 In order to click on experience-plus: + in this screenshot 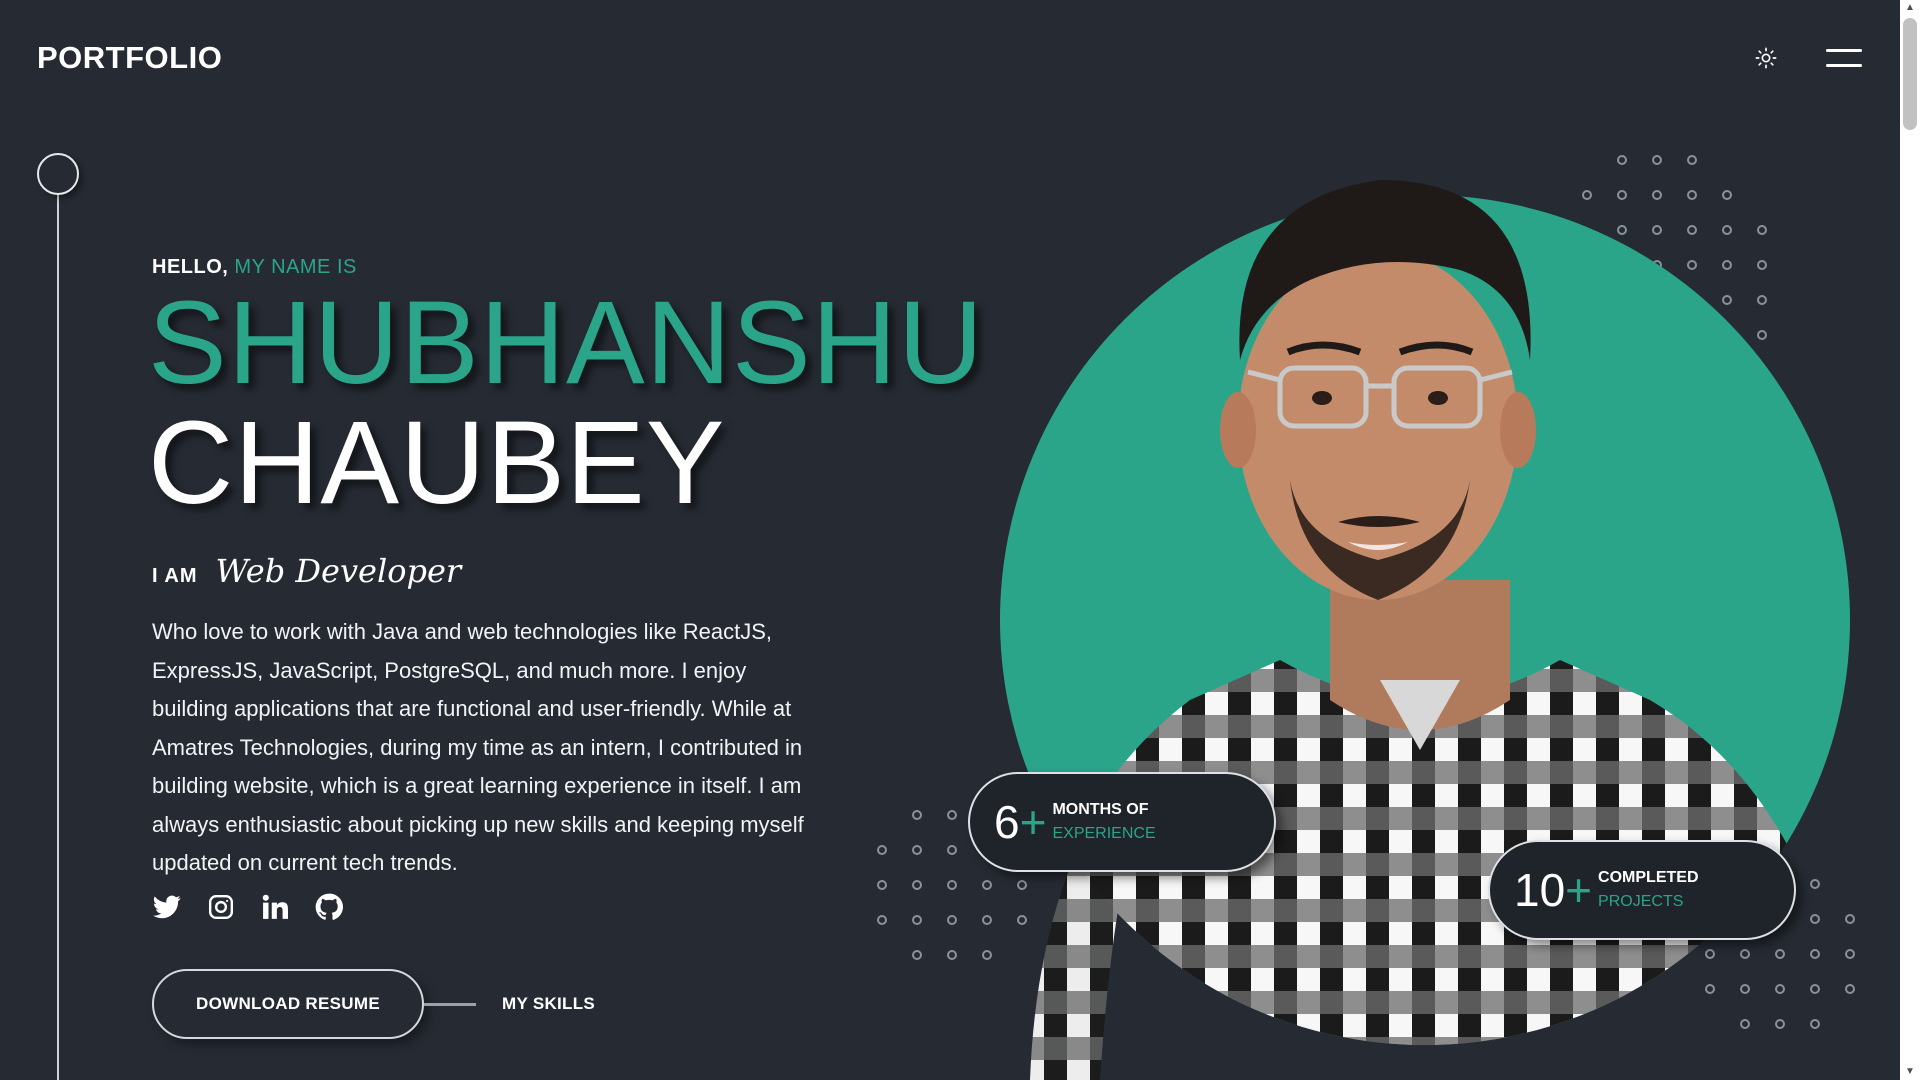, I will do `click(1033, 822)`.